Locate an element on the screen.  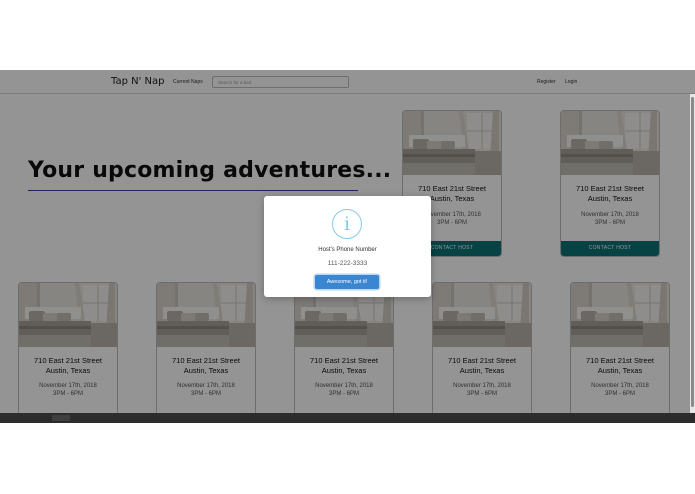
taskbar-tab is located at coordinates (61, 418).